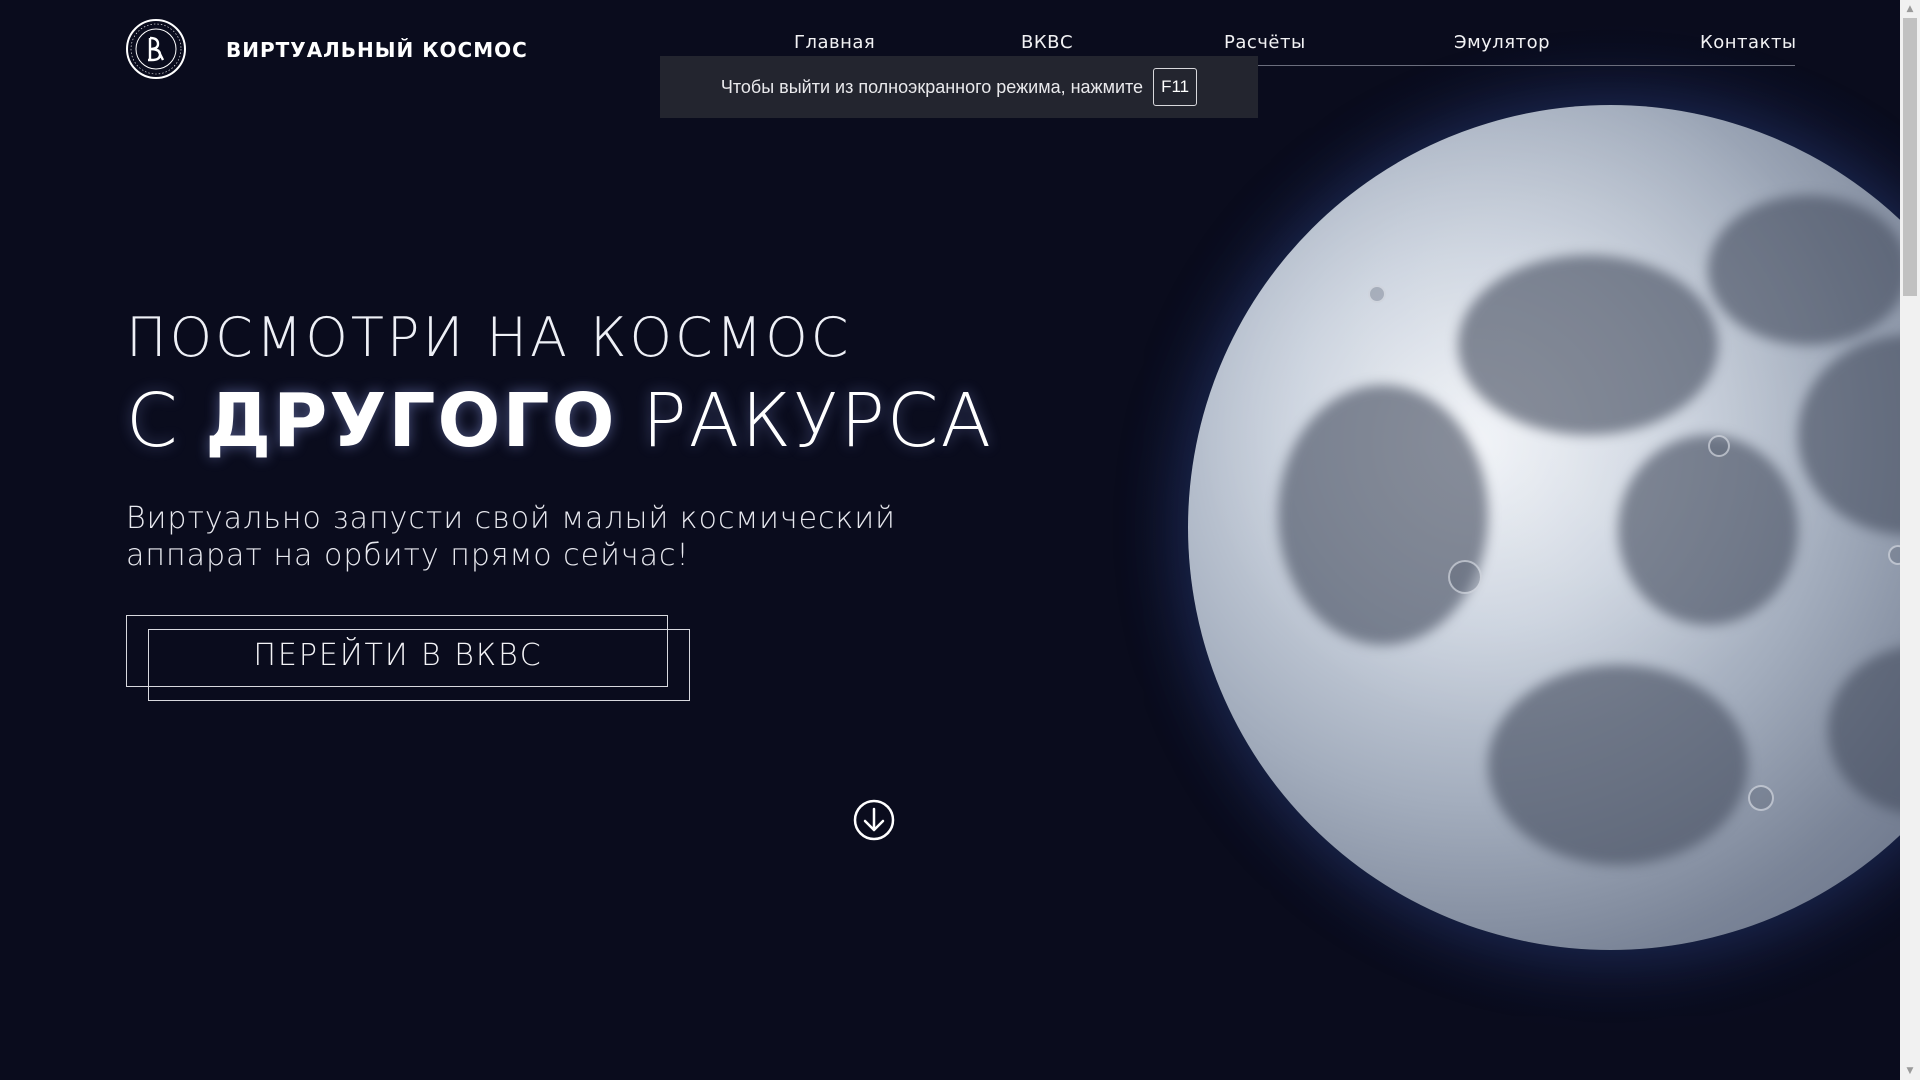 This screenshot has height=1080, width=1920. Describe the element at coordinates (156, 49) in the screenshot. I see `university-seal-icon` at that location.